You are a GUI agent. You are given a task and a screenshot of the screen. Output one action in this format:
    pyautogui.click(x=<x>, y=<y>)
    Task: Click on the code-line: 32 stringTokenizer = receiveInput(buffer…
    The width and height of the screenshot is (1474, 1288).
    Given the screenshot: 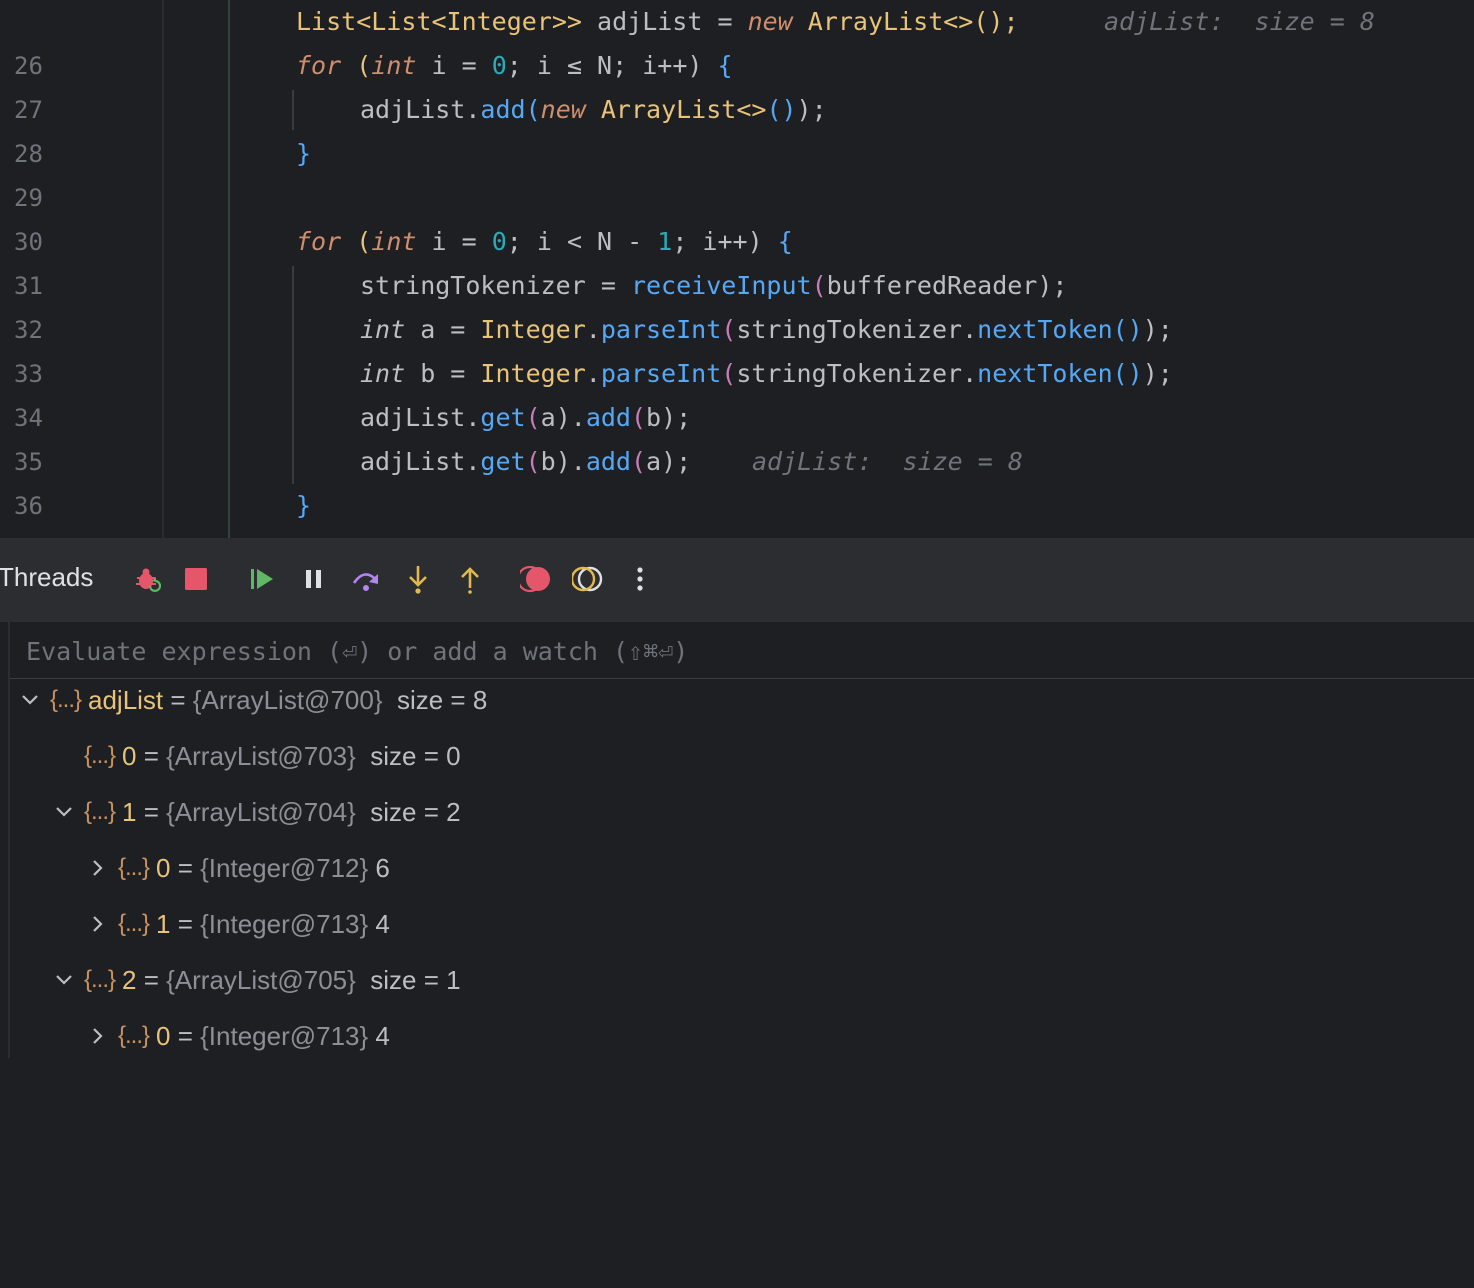 What is the action you would take?
    pyautogui.click(x=737, y=304)
    